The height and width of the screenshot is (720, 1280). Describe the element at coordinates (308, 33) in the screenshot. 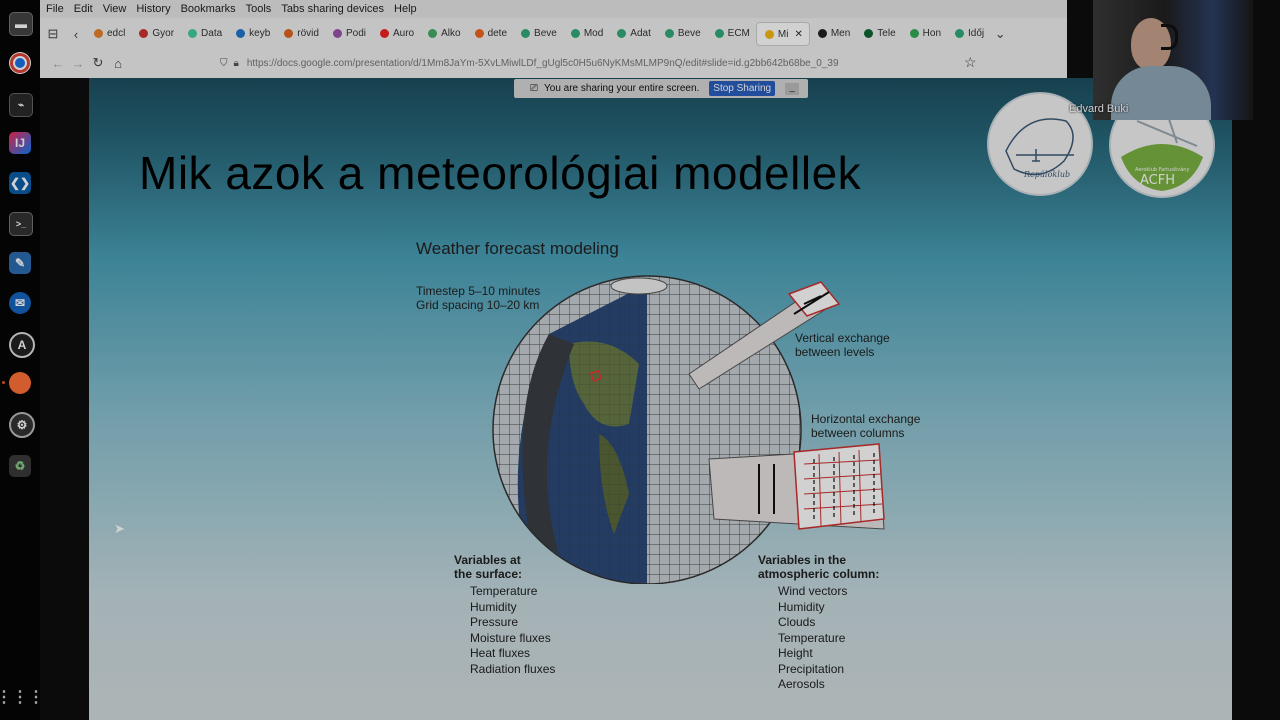

I see `tab-label: rövid` at that location.